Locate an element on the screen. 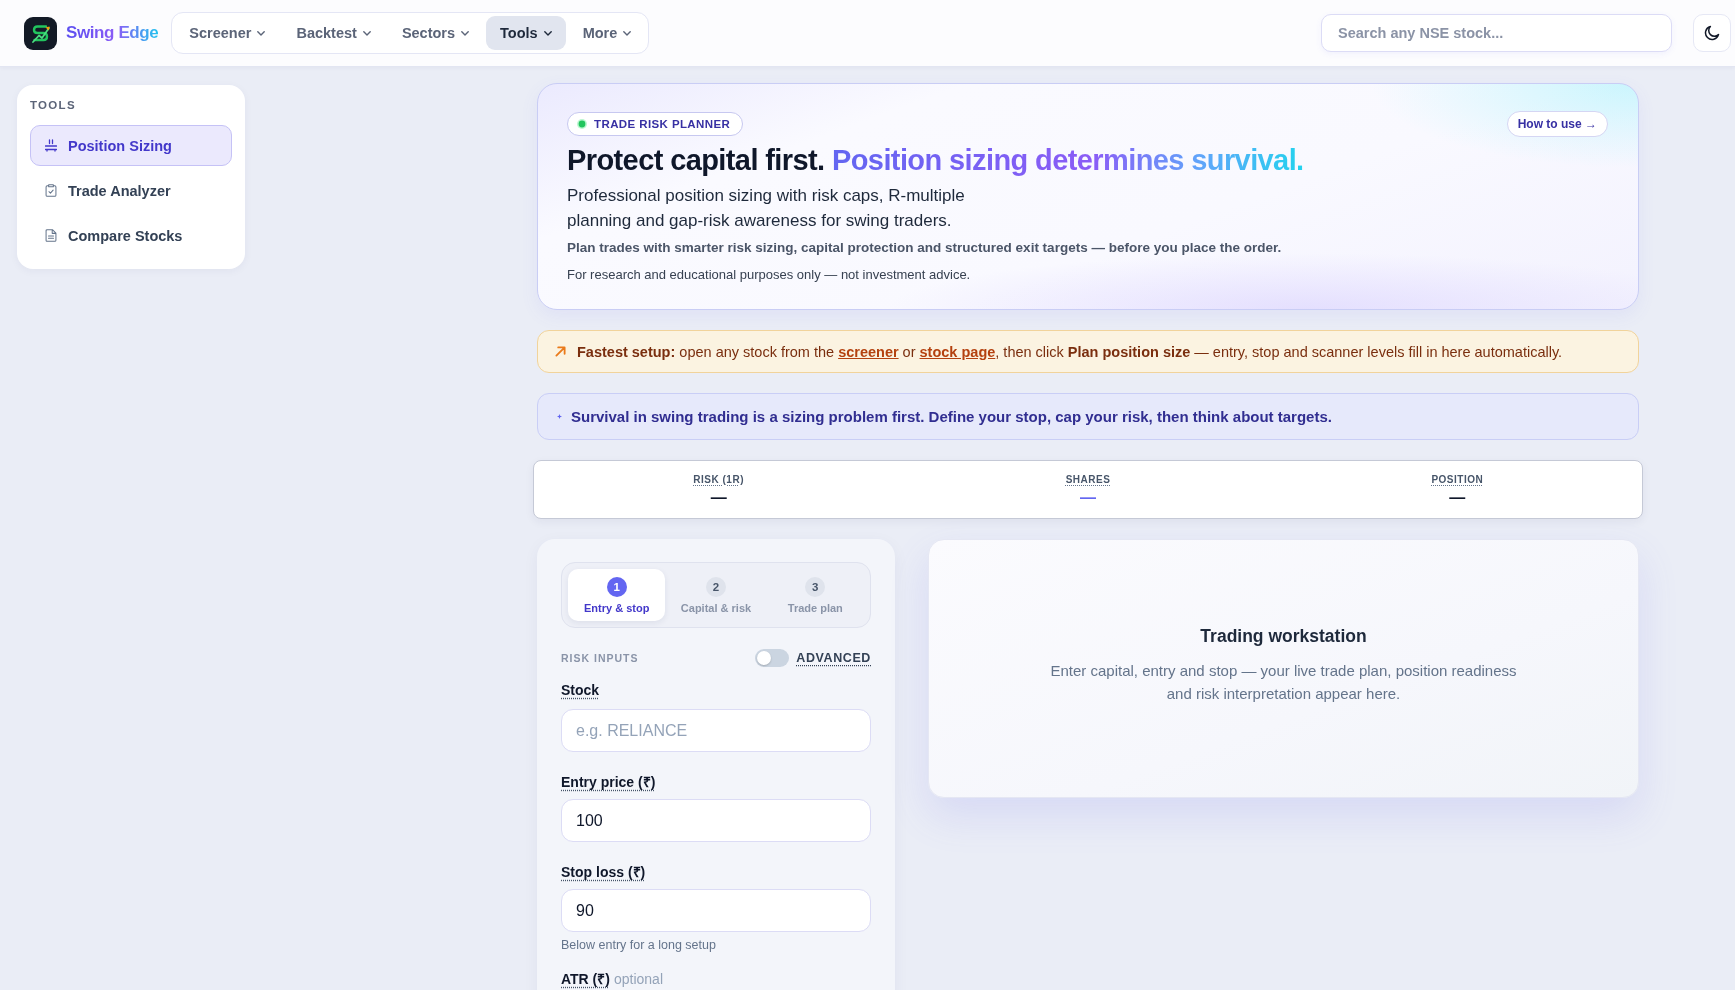  step-tab: 3 Trade plan is located at coordinates (815, 595).